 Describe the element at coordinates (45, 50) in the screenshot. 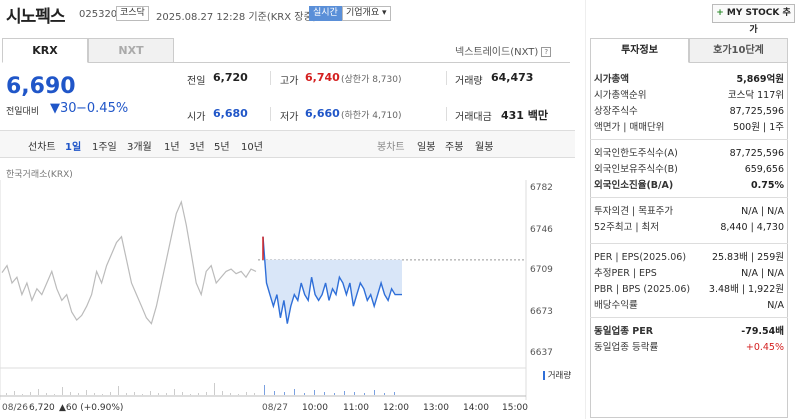

I see `tab-krx: KRX` at that location.